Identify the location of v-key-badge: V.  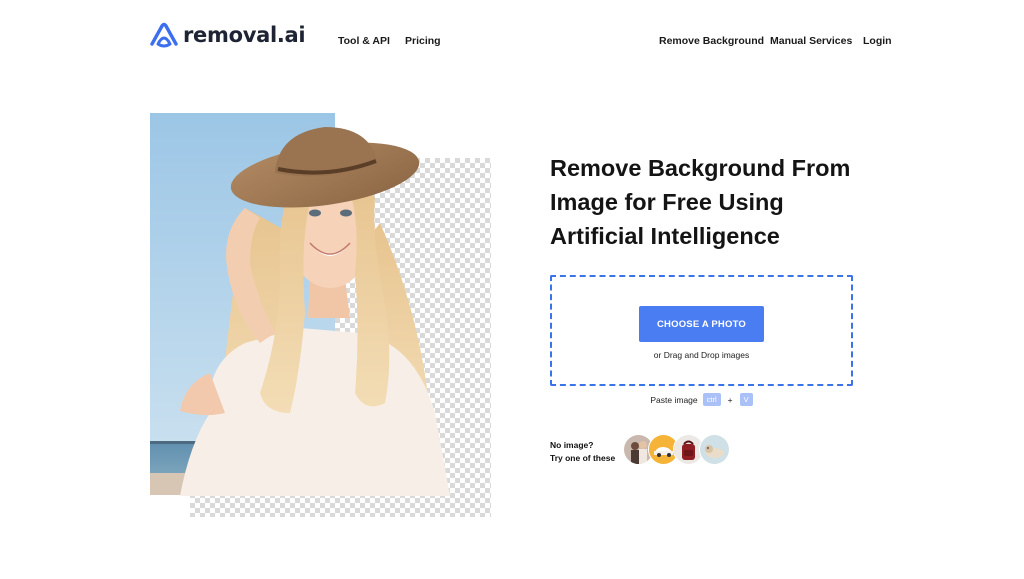
(746, 399).